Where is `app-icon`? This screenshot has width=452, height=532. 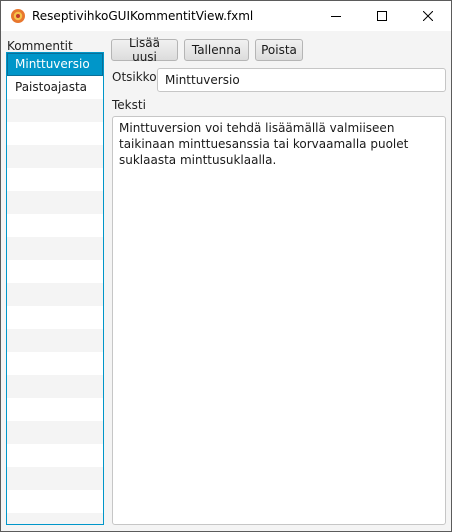 app-icon is located at coordinates (18, 16).